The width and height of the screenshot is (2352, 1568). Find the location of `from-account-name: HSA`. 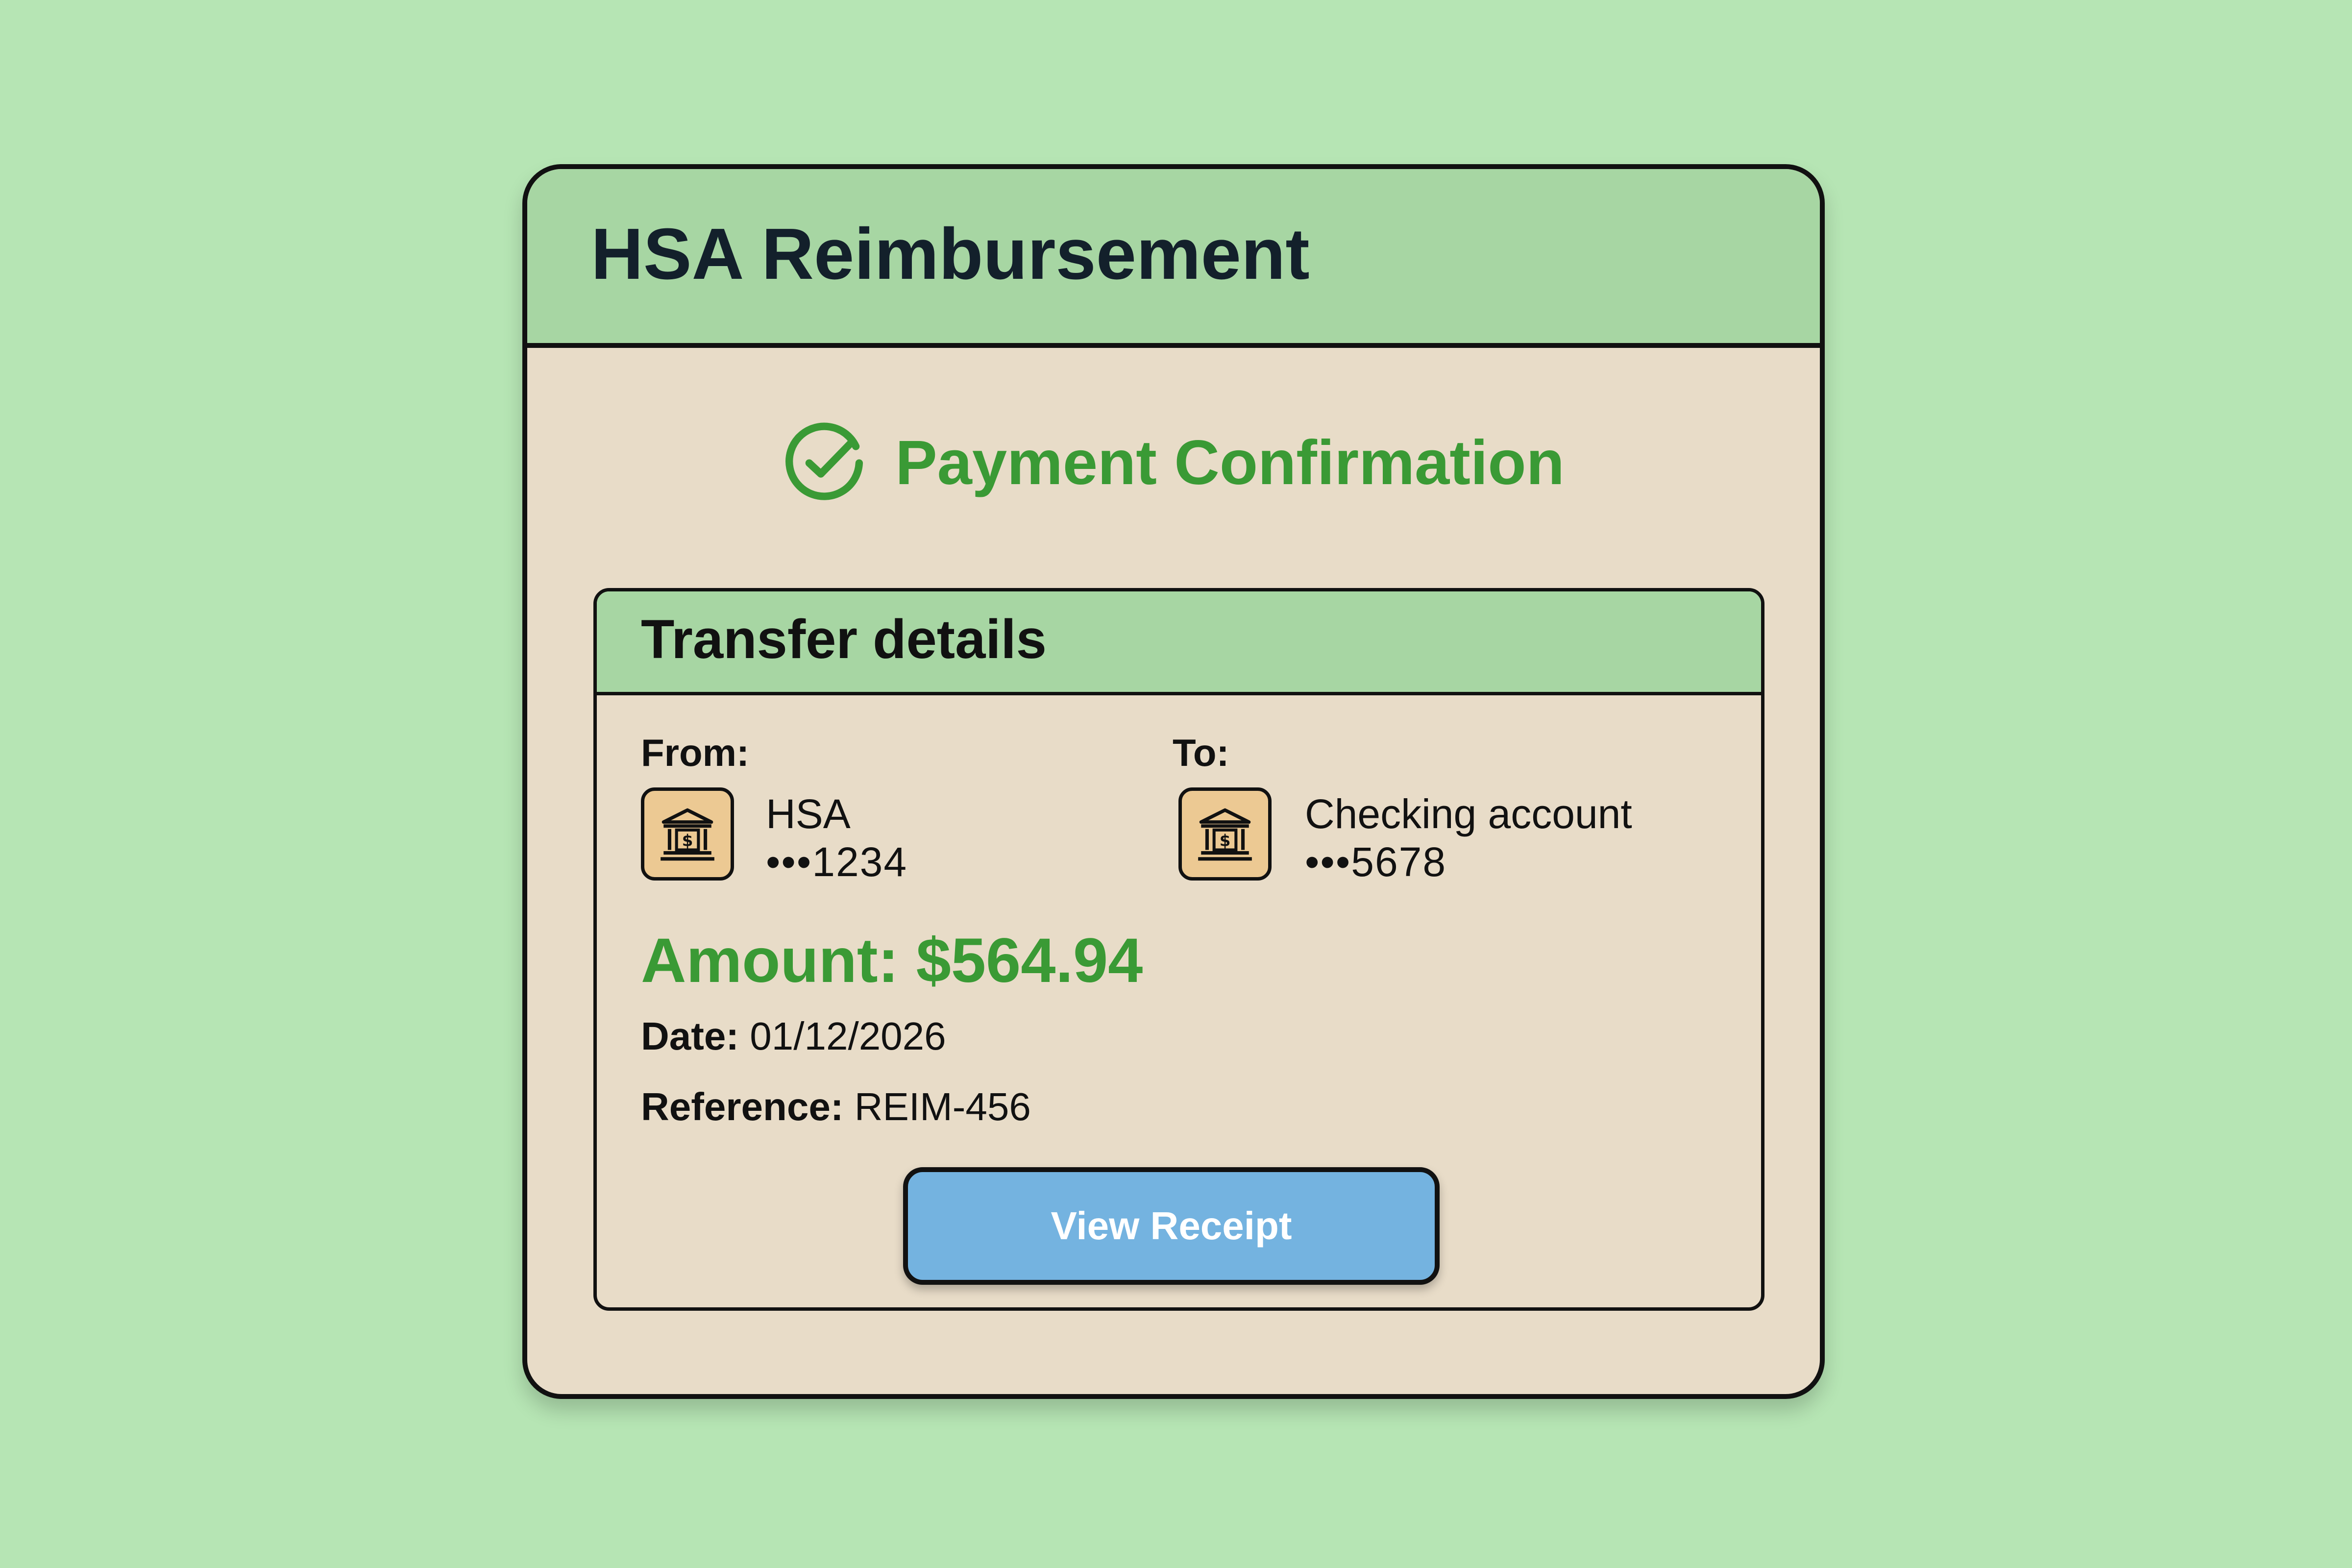

from-account-name: HSA is located at coordinates (808, 814).